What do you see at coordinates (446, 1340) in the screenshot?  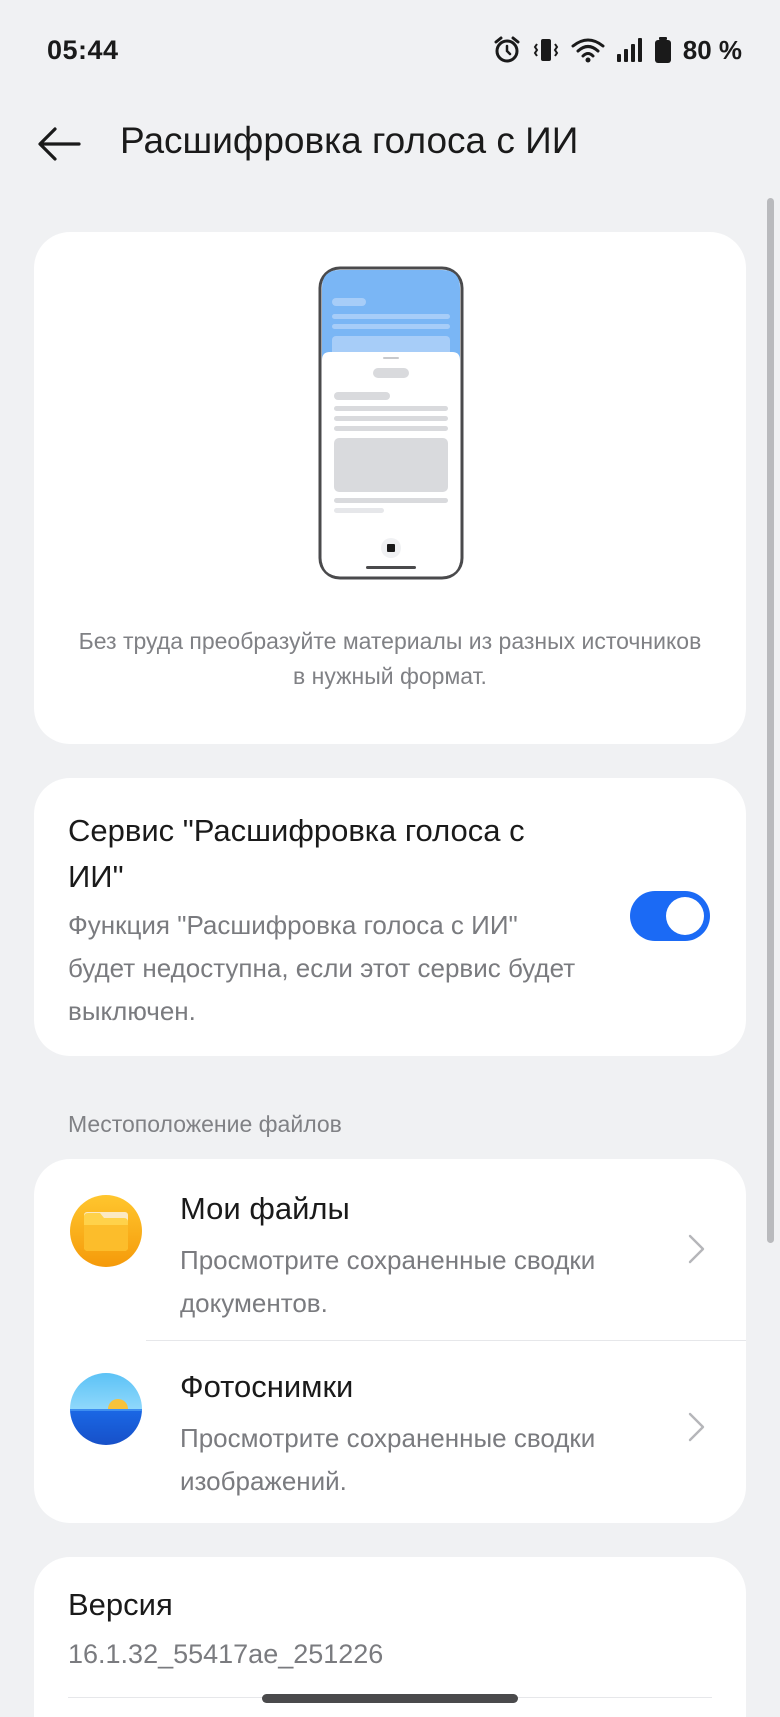 I see `row-divider` at bounding box center [446, 1340].